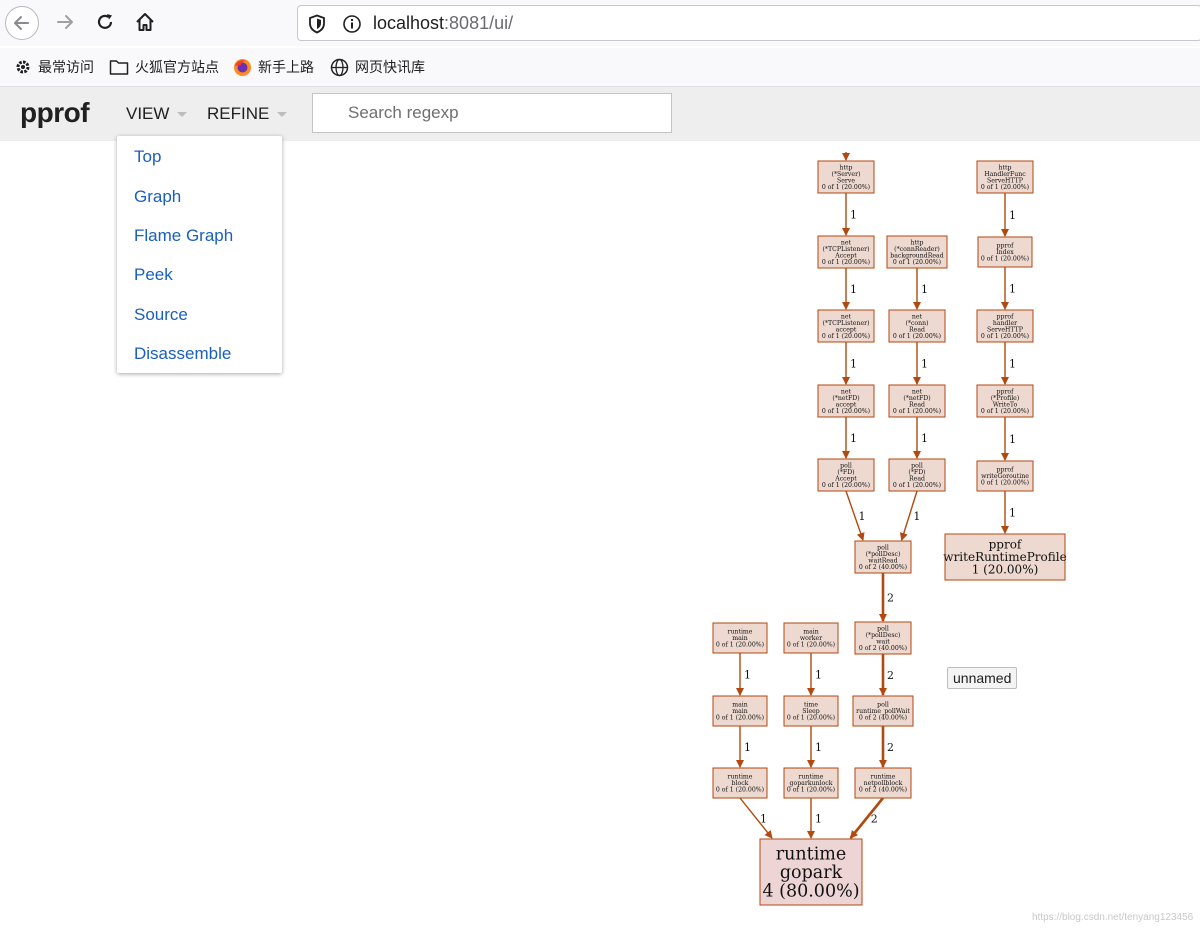  I want to click on forward-button, so click(65, 22).